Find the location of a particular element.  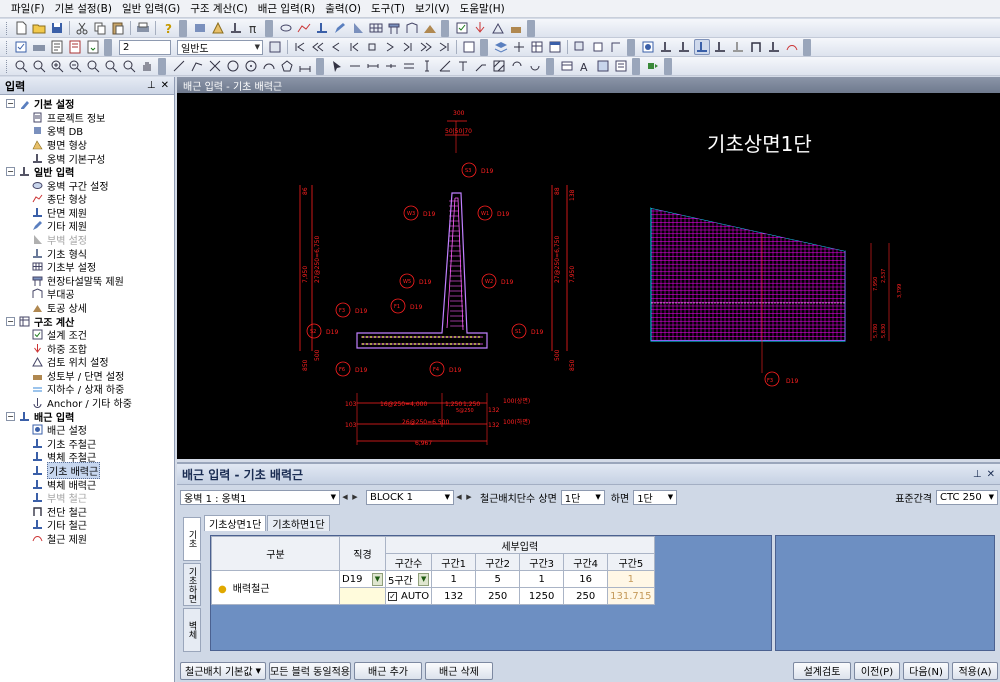

copy-icon is located at coordinates (100, 28).